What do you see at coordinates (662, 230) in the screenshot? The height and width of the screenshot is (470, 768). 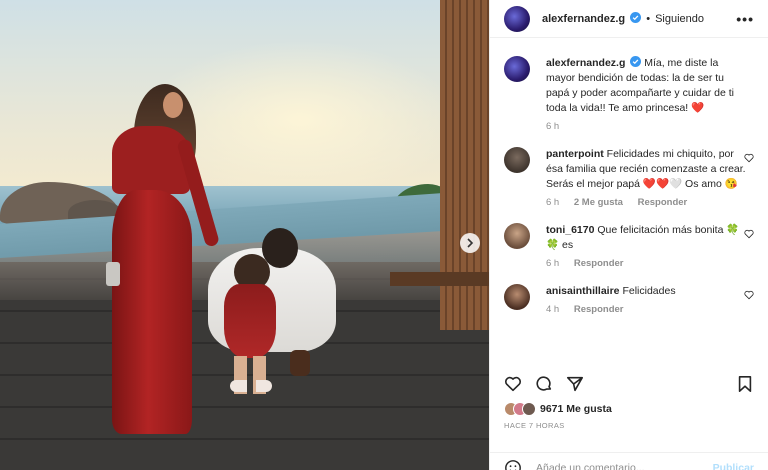 I see `comment-text: Que felicitación más bonita` at bounding box center [662, 230].